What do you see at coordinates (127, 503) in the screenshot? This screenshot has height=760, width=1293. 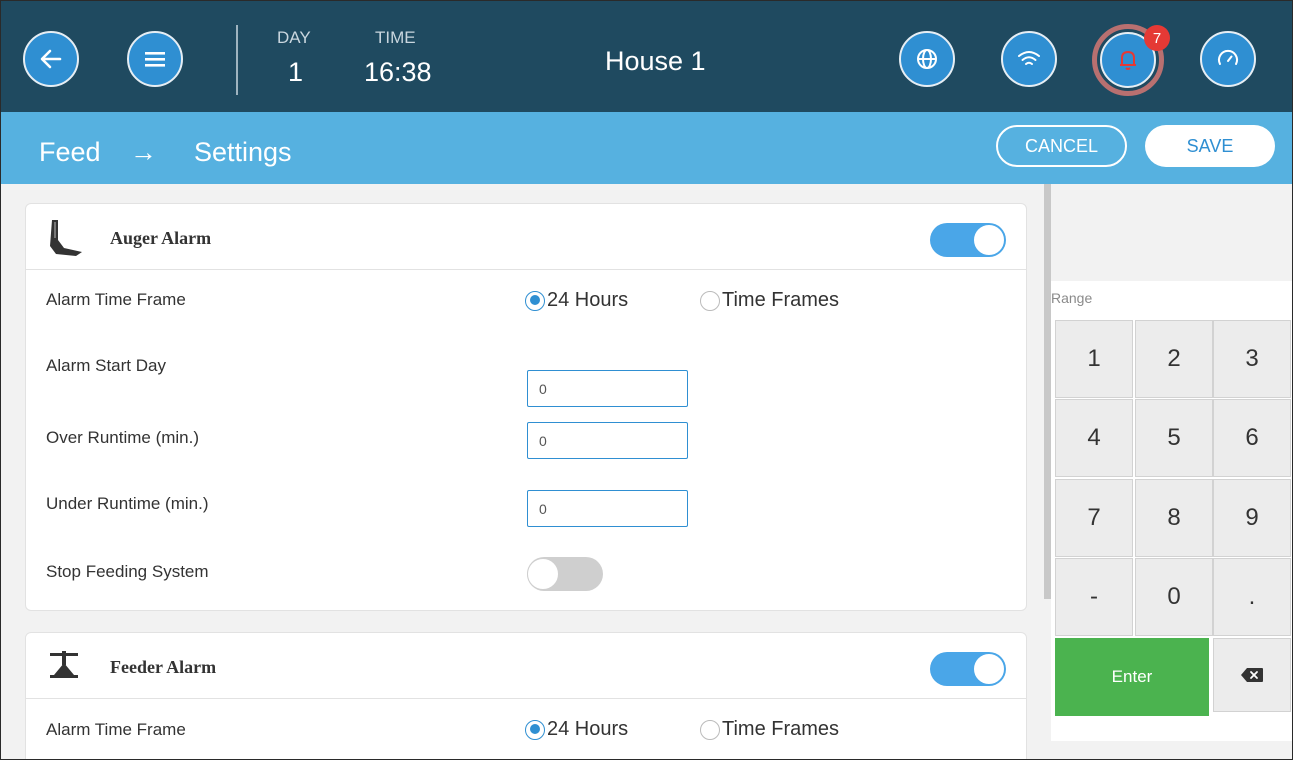 I see `under-runtime-label: Under Runtime (min.)` at bounding box center [127, 503].